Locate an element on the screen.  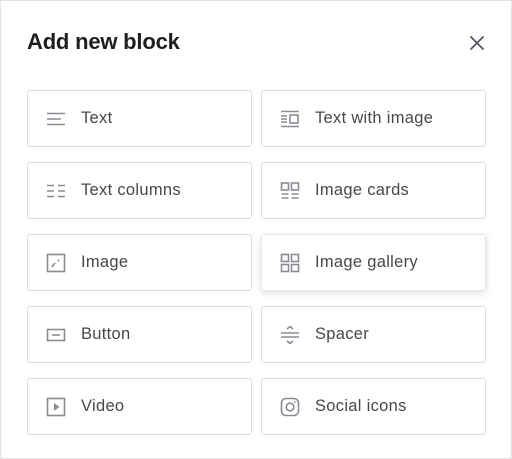
text-with-image-icon is located at coordinates (290, 119).